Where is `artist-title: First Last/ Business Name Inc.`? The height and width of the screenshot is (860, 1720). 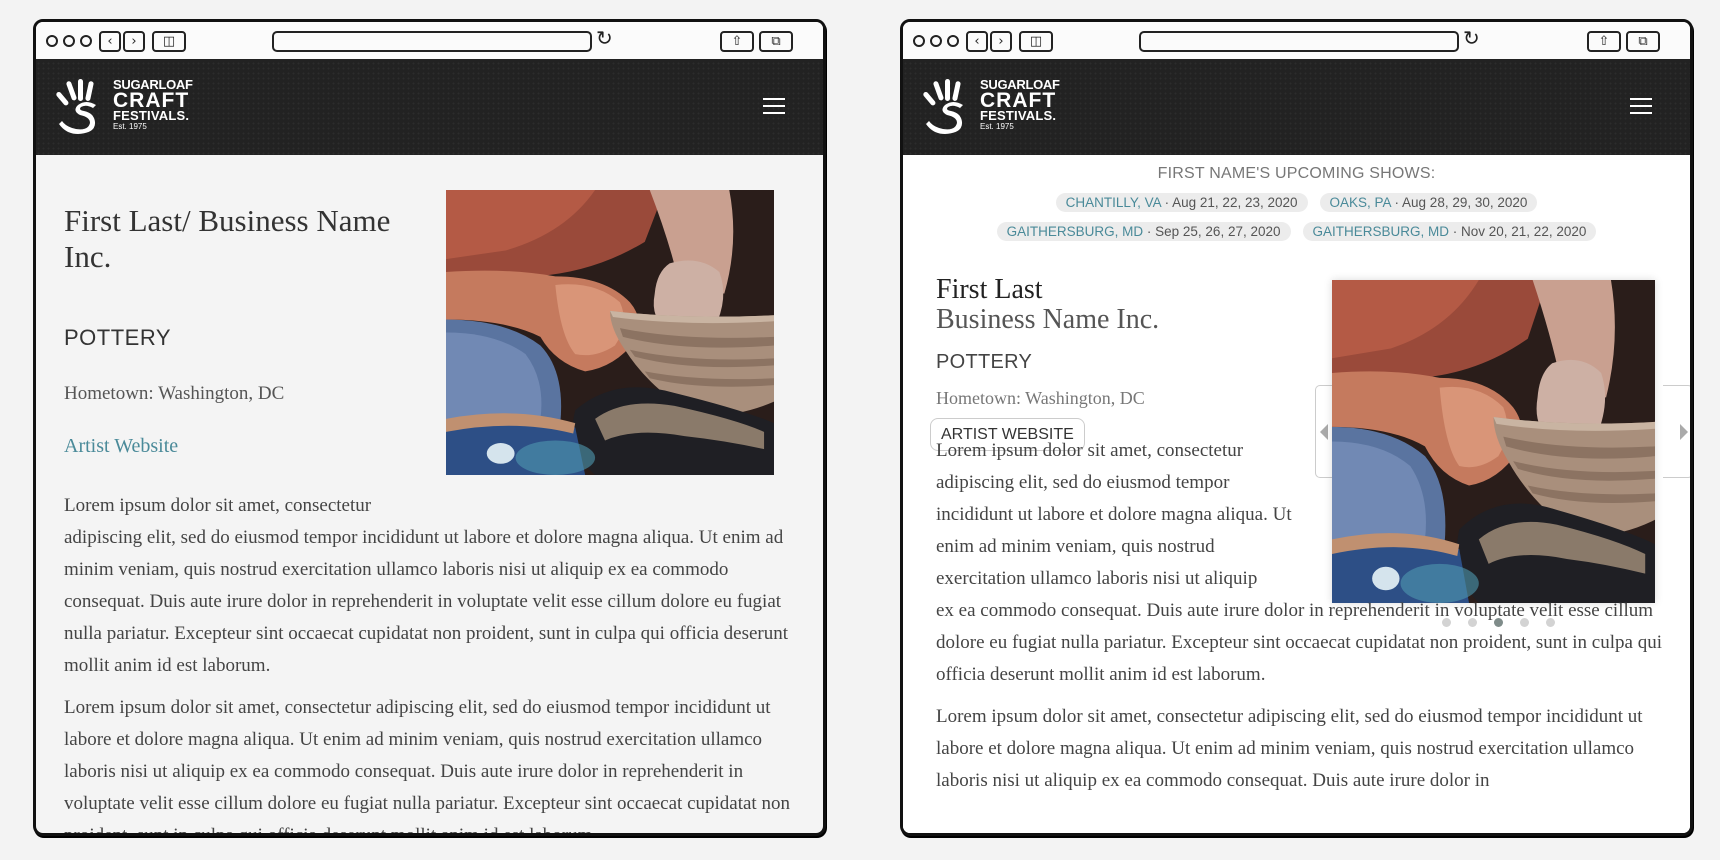 artist-title: First Last/ Business Name Inc. is located at coordinates (227, 238).